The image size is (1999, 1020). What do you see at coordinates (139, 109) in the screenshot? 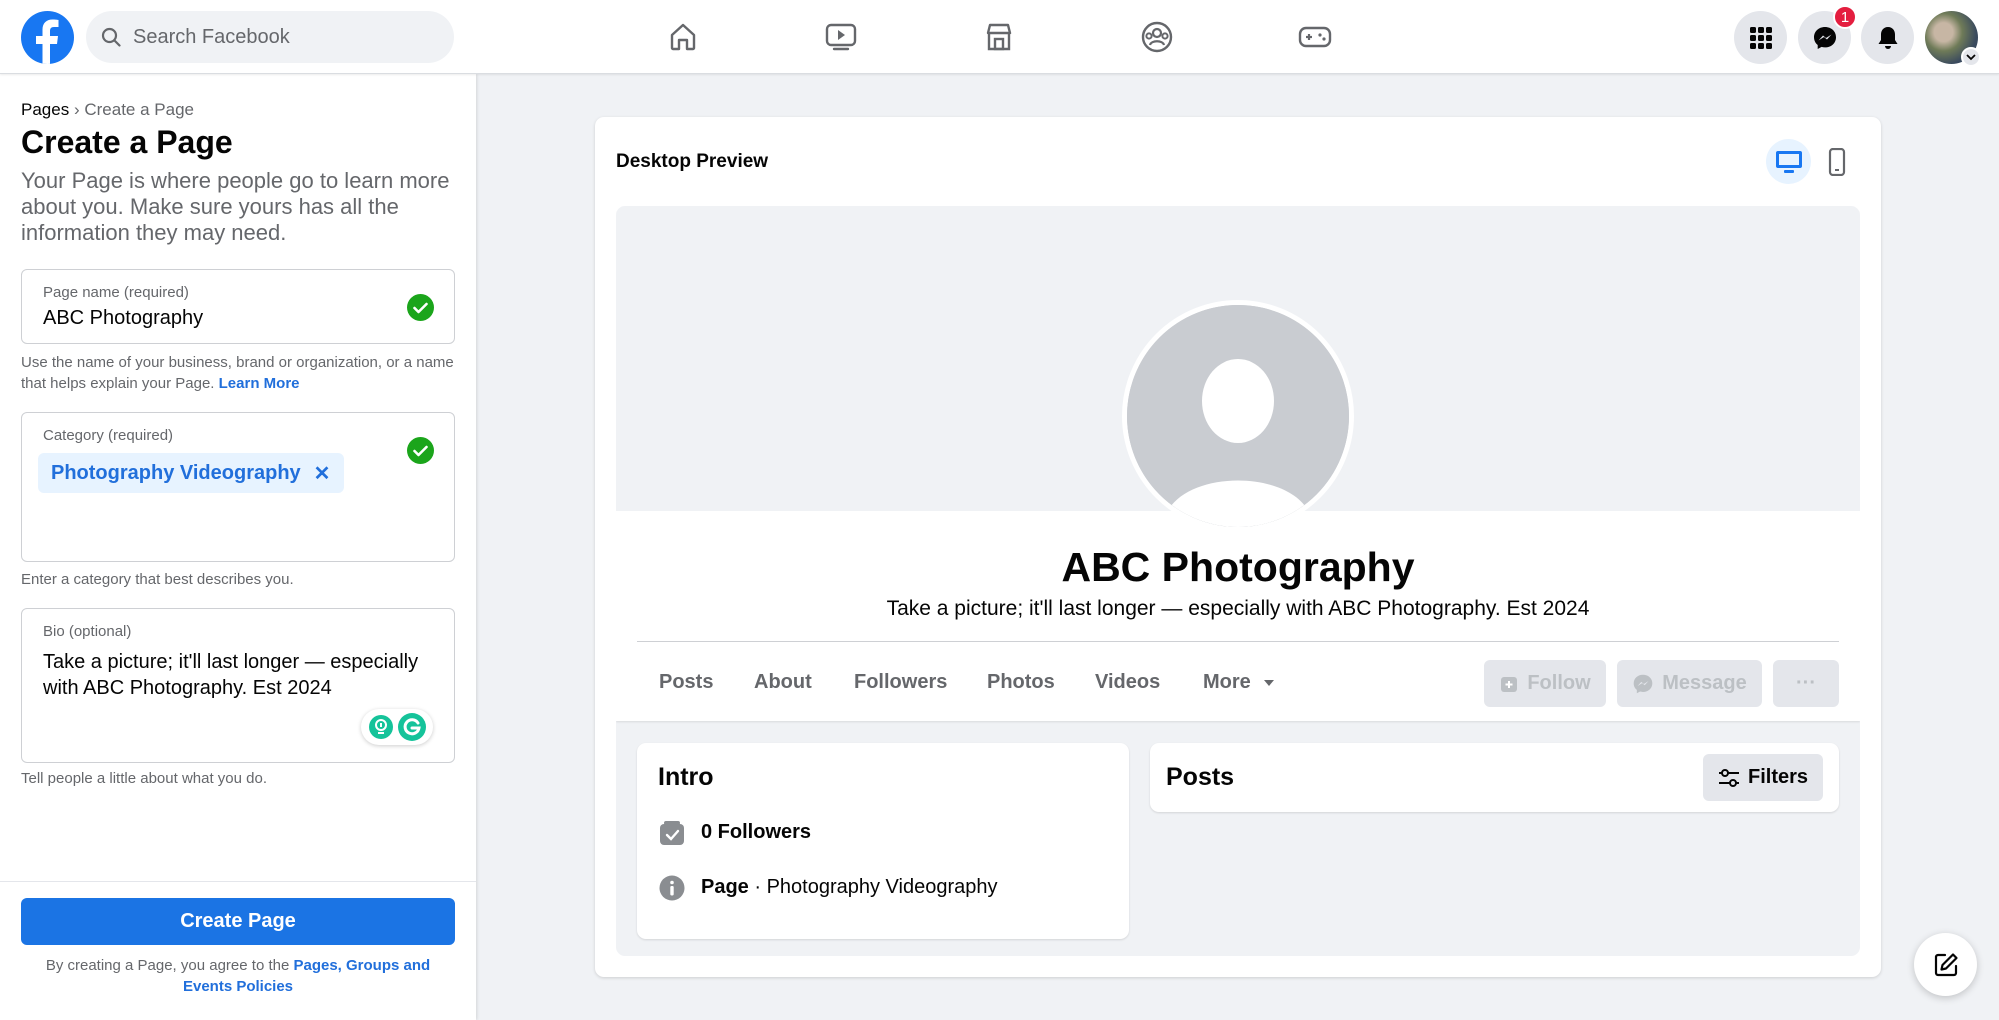
I see `breadcrumb-current: Create a Page` at bounding box center [139, 109].